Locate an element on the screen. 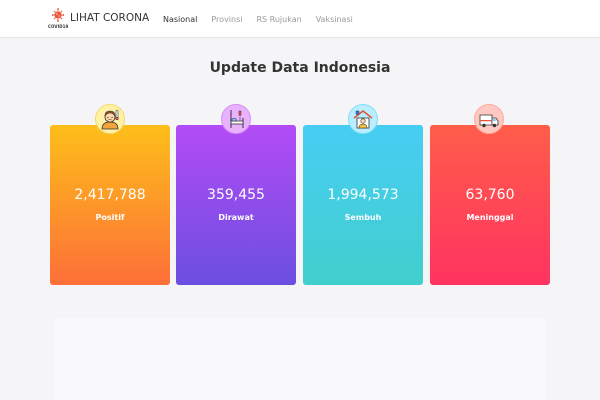 Image resolution: width=600 pixels, height=400 pixels. nav-link-nasional: Nasional is located at coordinates (180, 19).